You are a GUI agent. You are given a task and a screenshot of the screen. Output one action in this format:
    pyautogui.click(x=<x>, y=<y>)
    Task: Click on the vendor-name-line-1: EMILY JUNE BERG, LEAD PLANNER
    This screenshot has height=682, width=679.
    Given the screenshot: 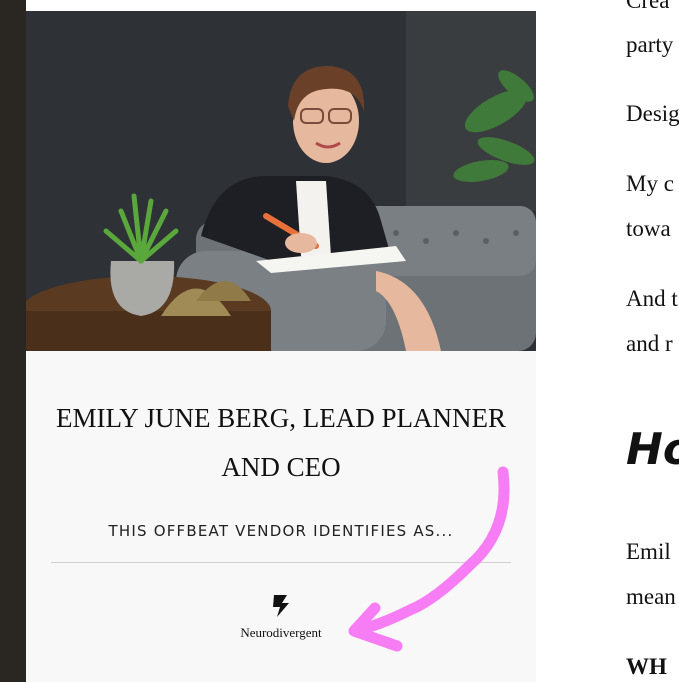 What is the action you would take?
    pyautogui.click(x=281, y=418)
    